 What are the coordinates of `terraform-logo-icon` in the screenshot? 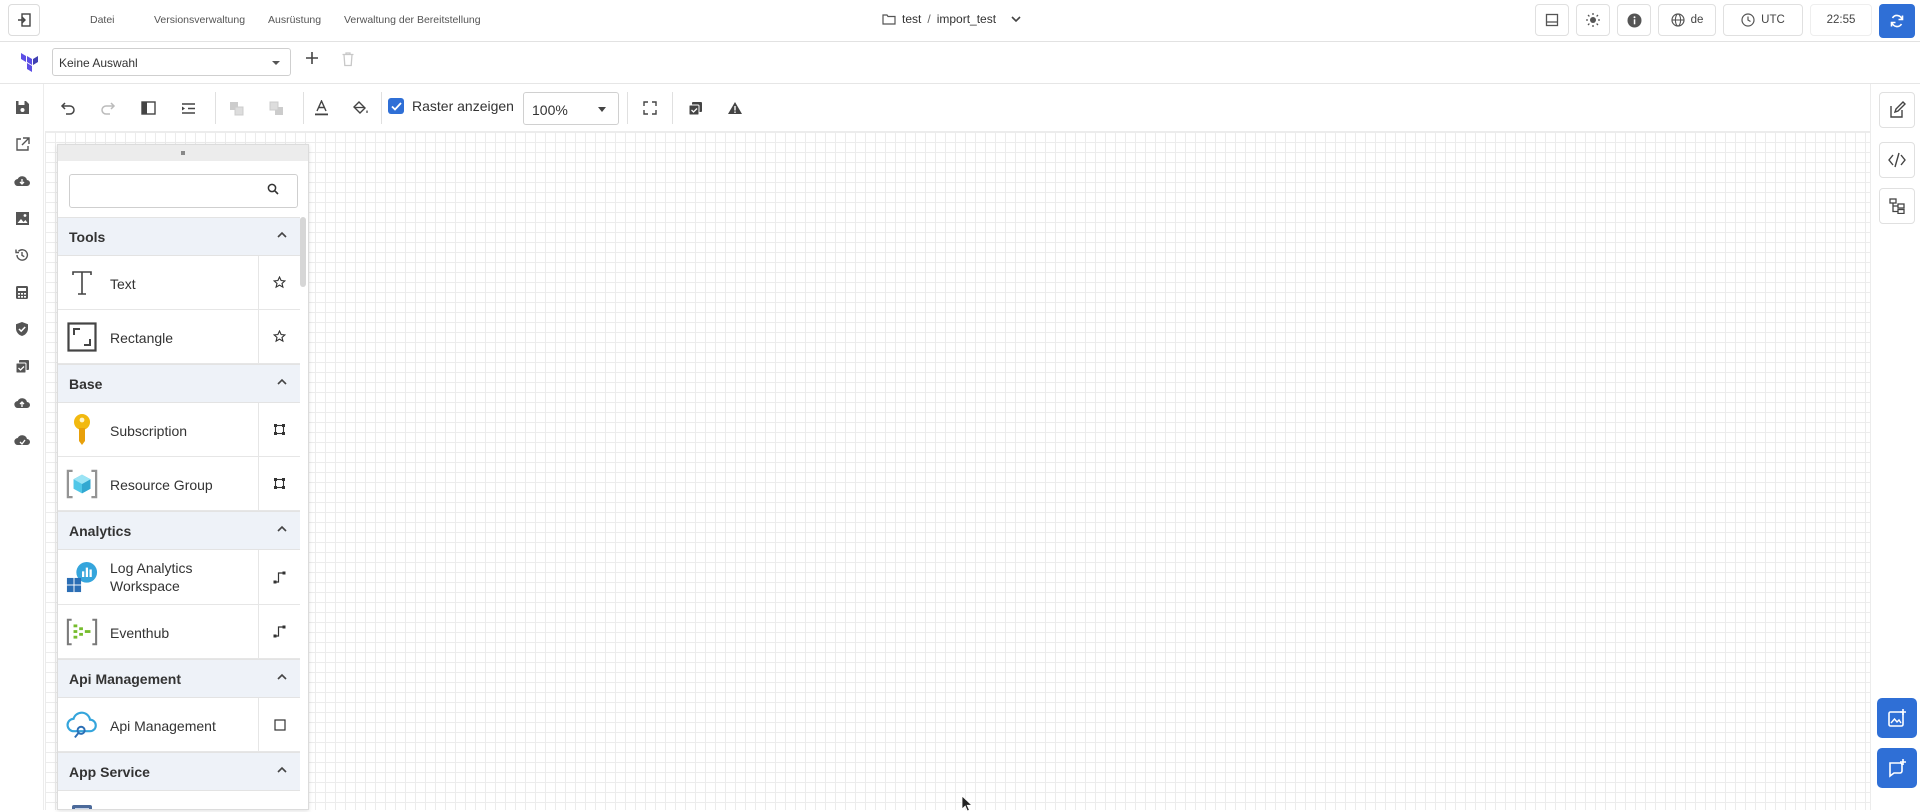 It's located at (30, 62).